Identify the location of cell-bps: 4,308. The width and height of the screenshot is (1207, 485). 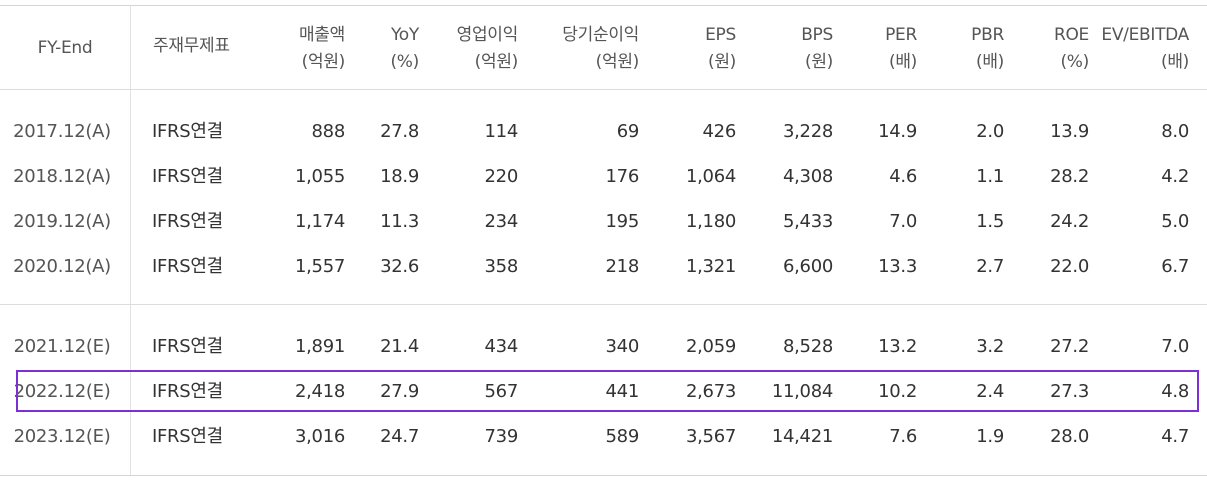
(807, 176).